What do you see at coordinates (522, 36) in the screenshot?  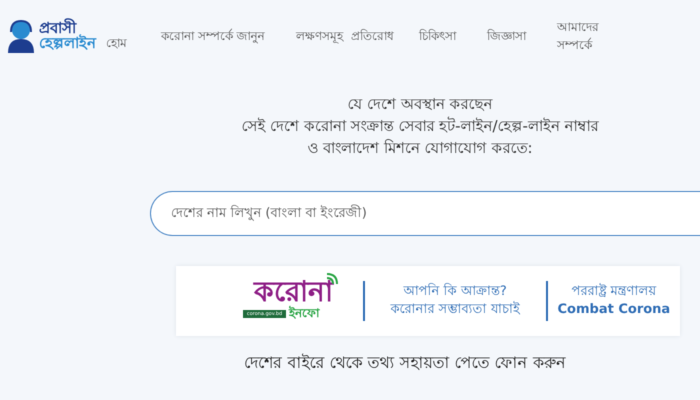 I see `nav-link: জিজ্ঞাসা` at bounding box center [522, 36].